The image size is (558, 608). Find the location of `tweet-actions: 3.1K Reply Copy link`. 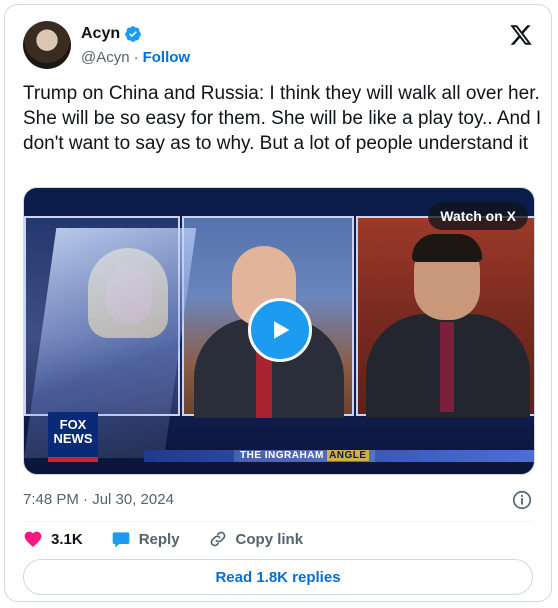

tweet-actions: 3.1K Reply Copy link is located at coordinates (163, 539).